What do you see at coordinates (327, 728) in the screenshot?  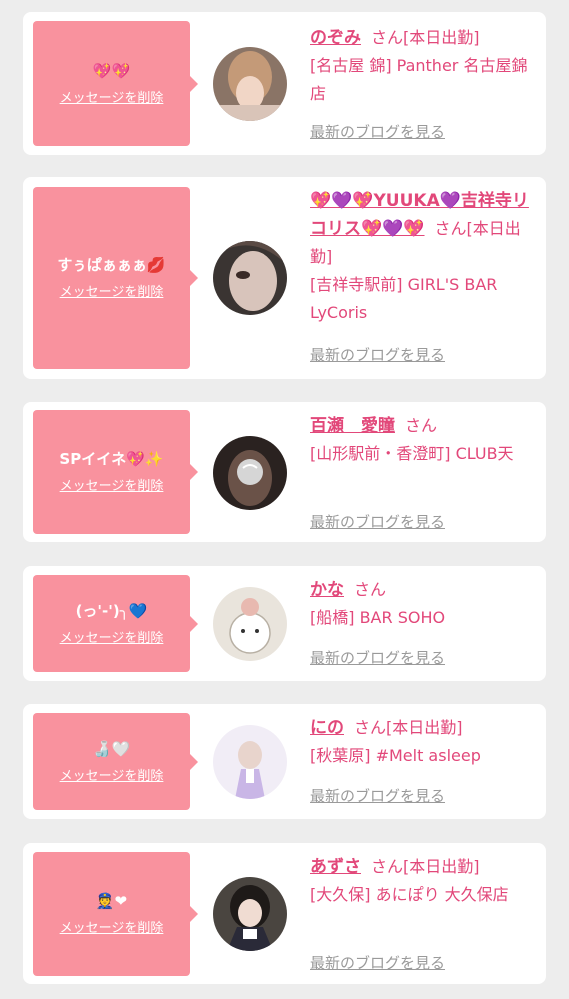 I see `cast-name-link: にの` at bounding box center [327, 728].